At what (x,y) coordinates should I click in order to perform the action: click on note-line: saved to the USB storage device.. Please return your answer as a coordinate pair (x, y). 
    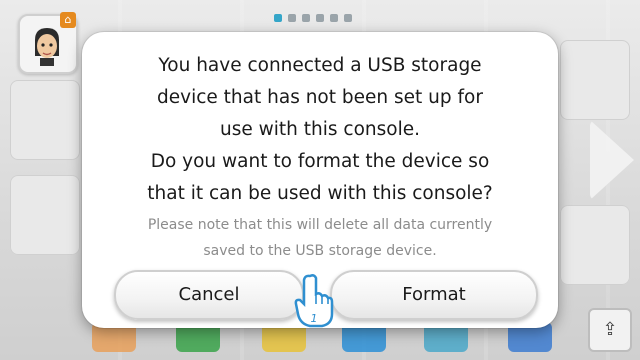
    Looking at the image, I should click on (320, 251).